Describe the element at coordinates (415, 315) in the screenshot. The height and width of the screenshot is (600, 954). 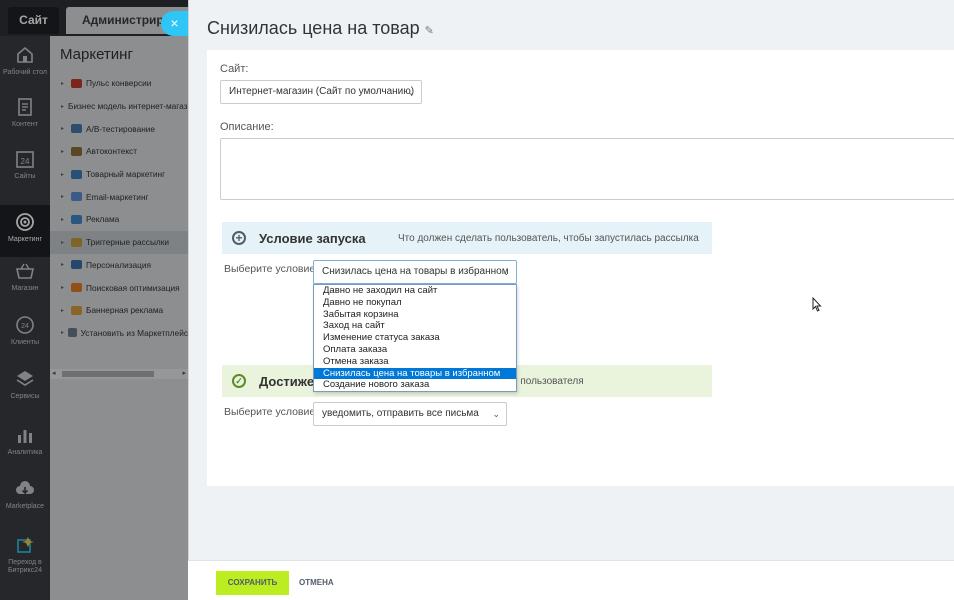
I see `dropdown-option: Забытая корзина` at that location.